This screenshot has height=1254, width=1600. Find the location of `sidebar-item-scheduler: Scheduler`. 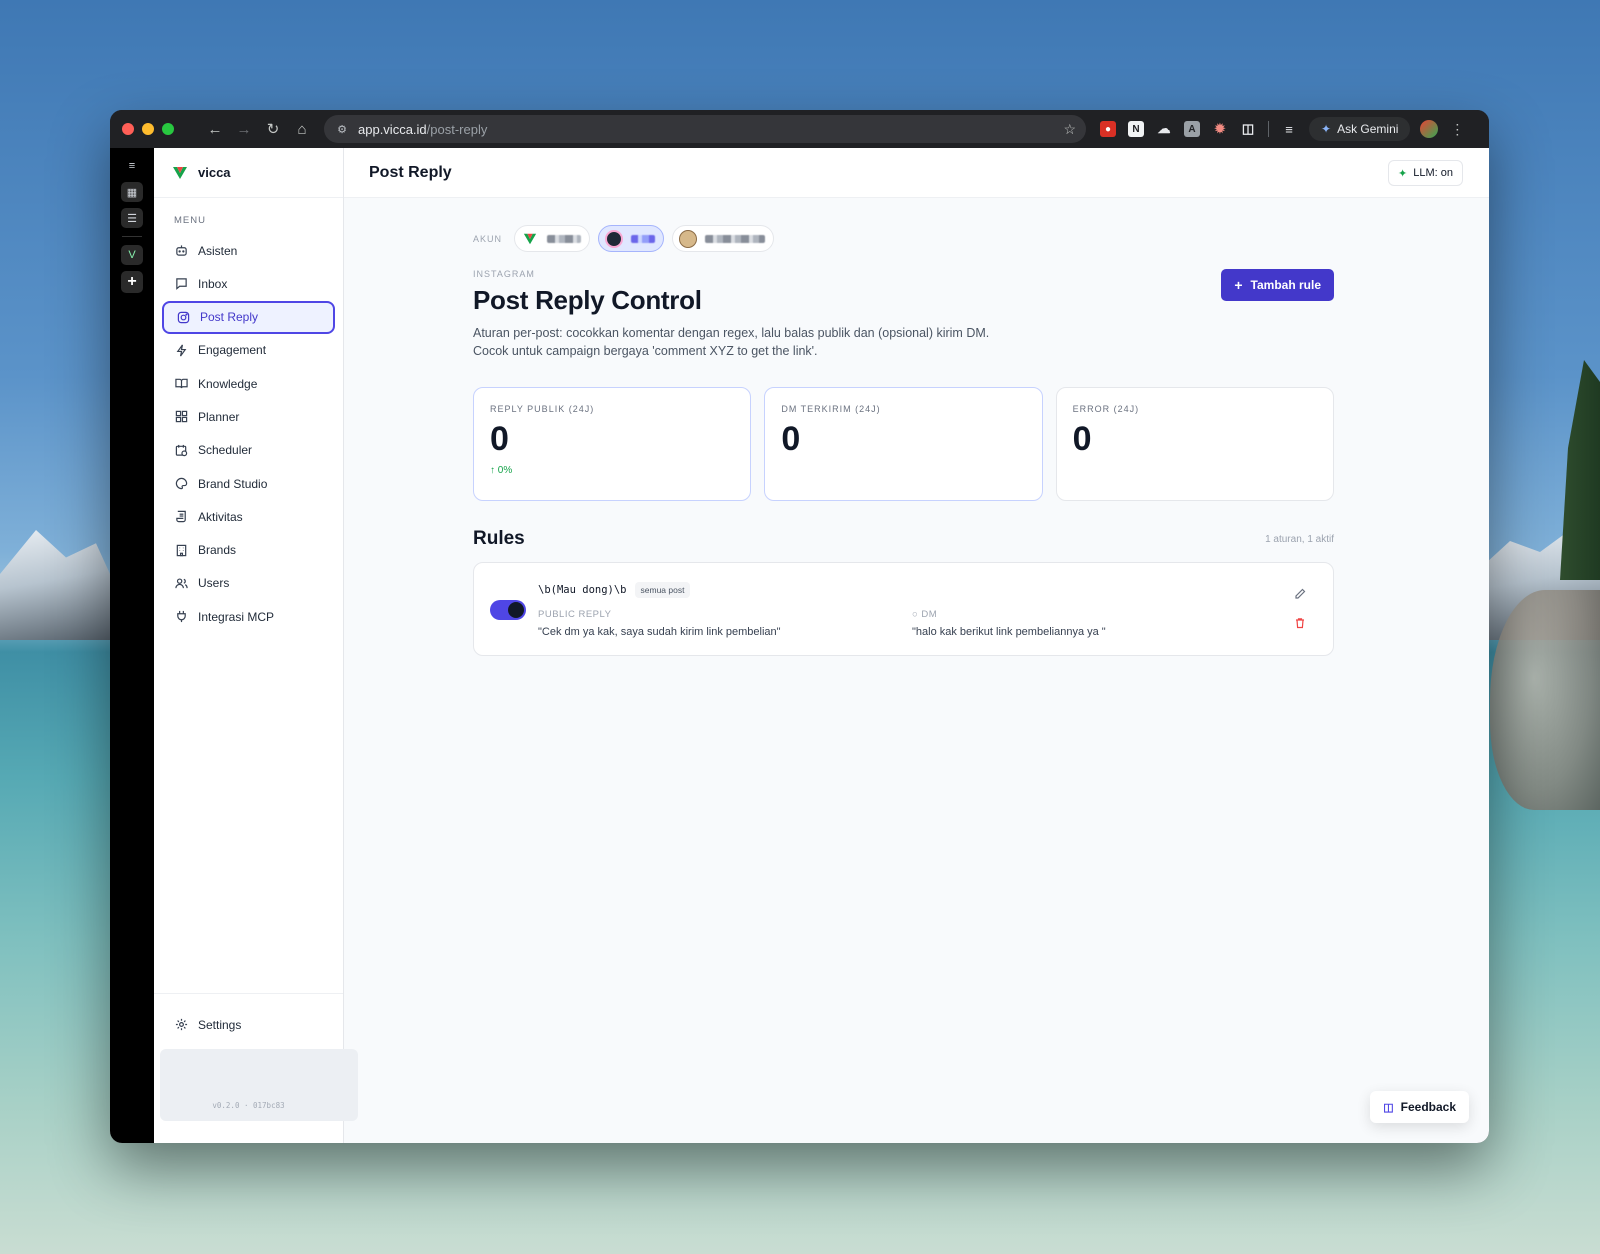

sidebar-item-scheduler: Scheduler is located at coordinates (248, 450).